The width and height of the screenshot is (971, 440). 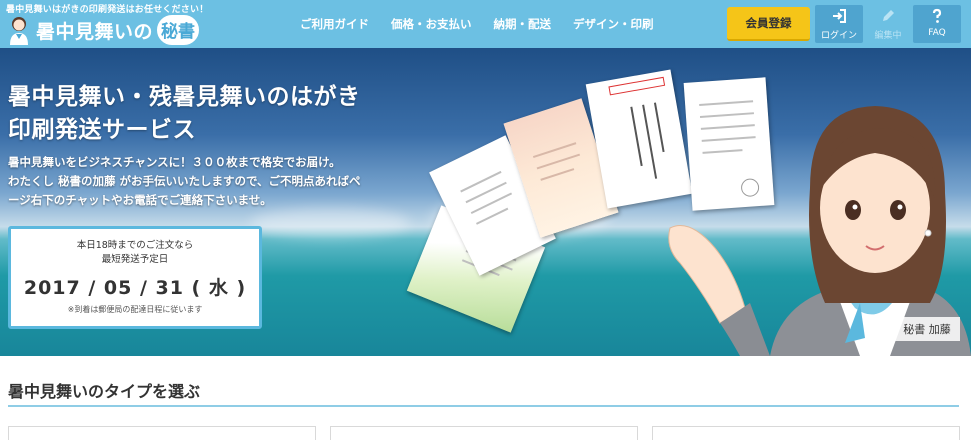 I want to click on faq-label: FAQ, so click(x=937, y=33).